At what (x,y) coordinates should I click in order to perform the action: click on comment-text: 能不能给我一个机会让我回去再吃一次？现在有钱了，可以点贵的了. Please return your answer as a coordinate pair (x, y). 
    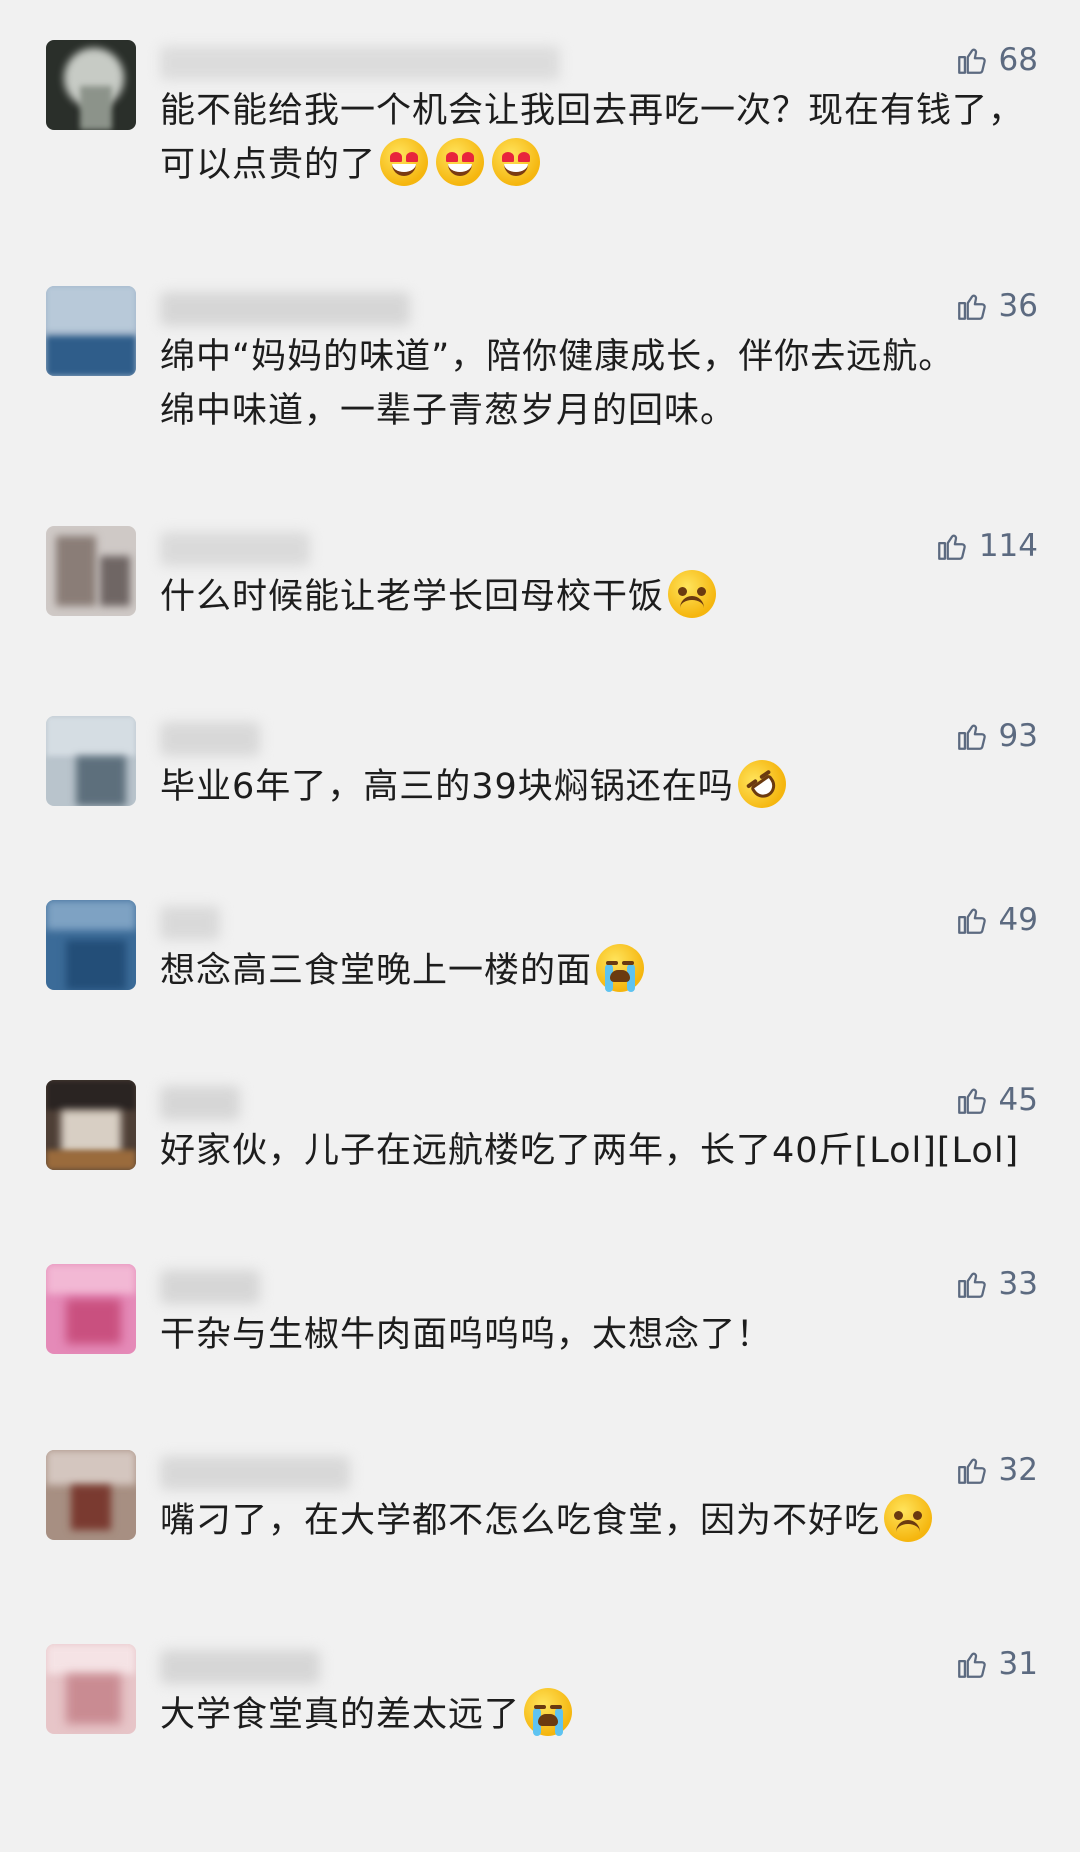
    Looking at the image, I should click on (592, 138).